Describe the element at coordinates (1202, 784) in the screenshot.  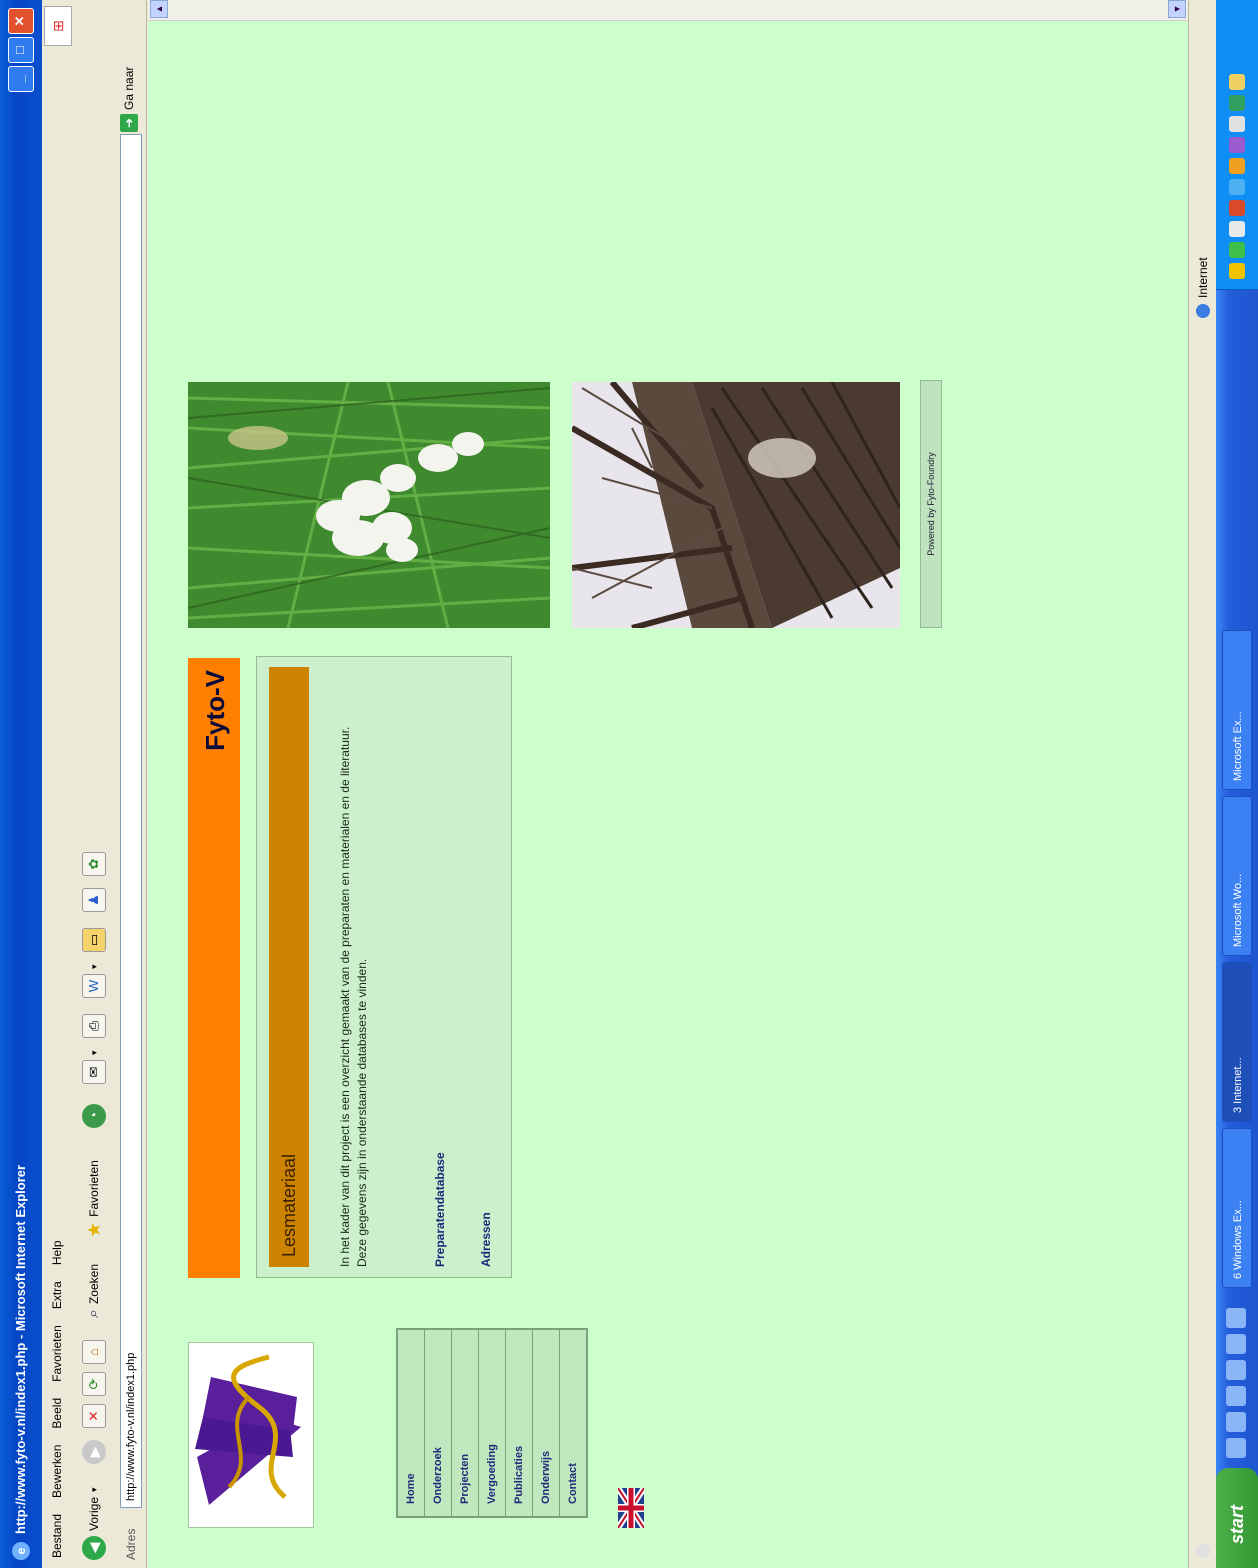
I see `status-bar: Internet` at that location.